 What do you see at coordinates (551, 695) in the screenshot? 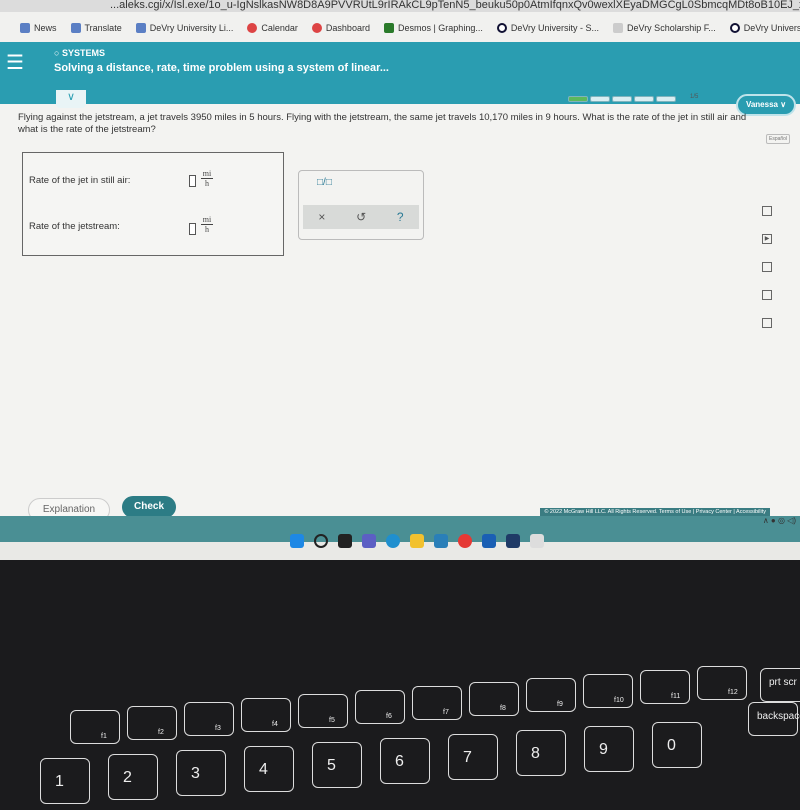
I see `key-f9: f9` at bounding box center [551, 695].